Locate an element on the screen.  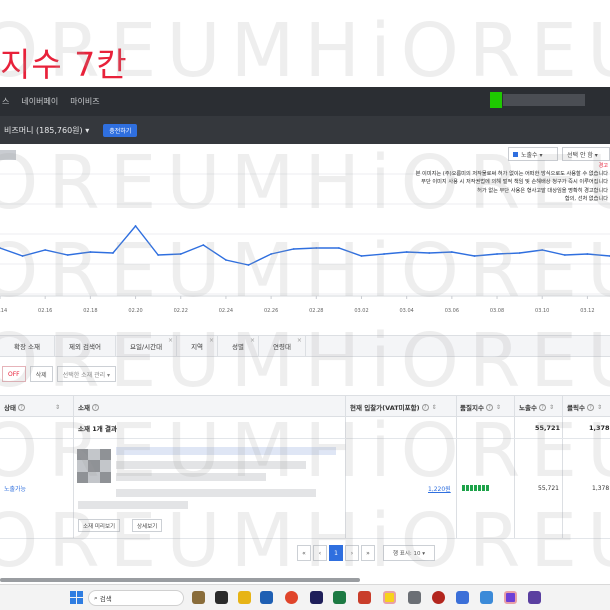
summary-impressions: 55,721 is located at coordinates (548, 428).